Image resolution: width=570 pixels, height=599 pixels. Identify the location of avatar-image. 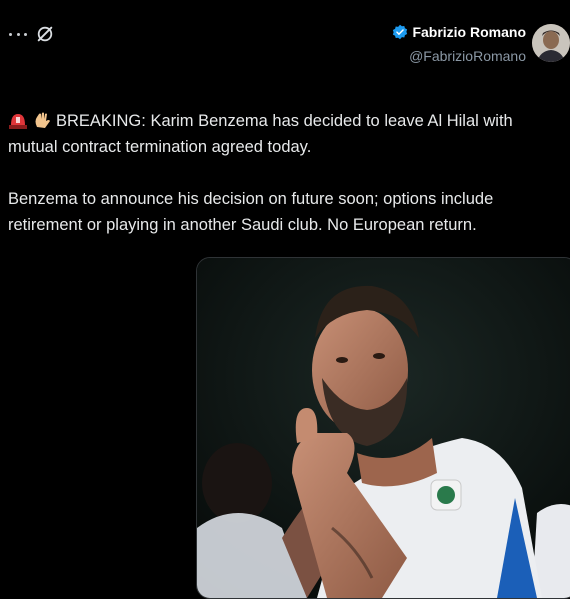
(551, 43).